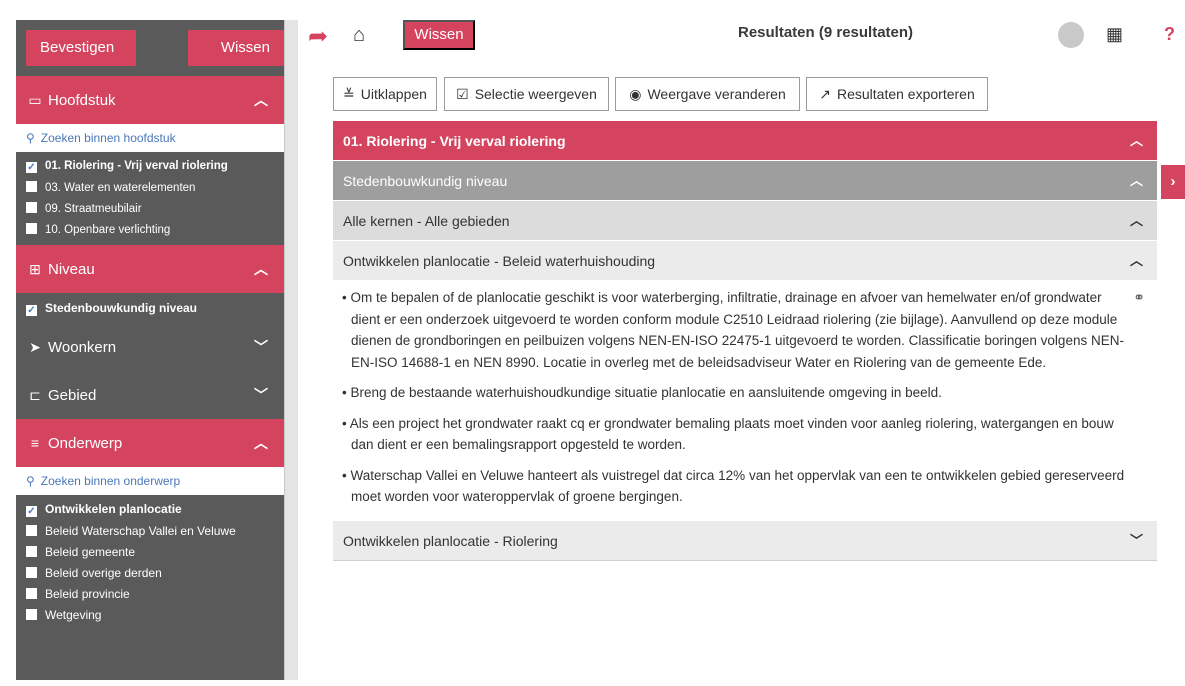  Describe the element at coordinates (462, 94) in the screenshot. I see `checkbox-icon: ☑` at that location.